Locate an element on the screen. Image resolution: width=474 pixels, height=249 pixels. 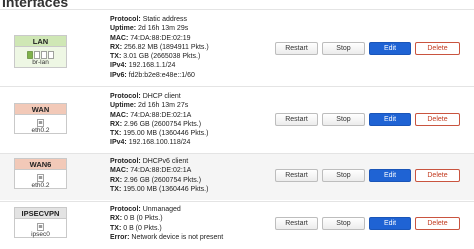
detail-line: Error: Network device is not present is located at coordinates (167, 237).